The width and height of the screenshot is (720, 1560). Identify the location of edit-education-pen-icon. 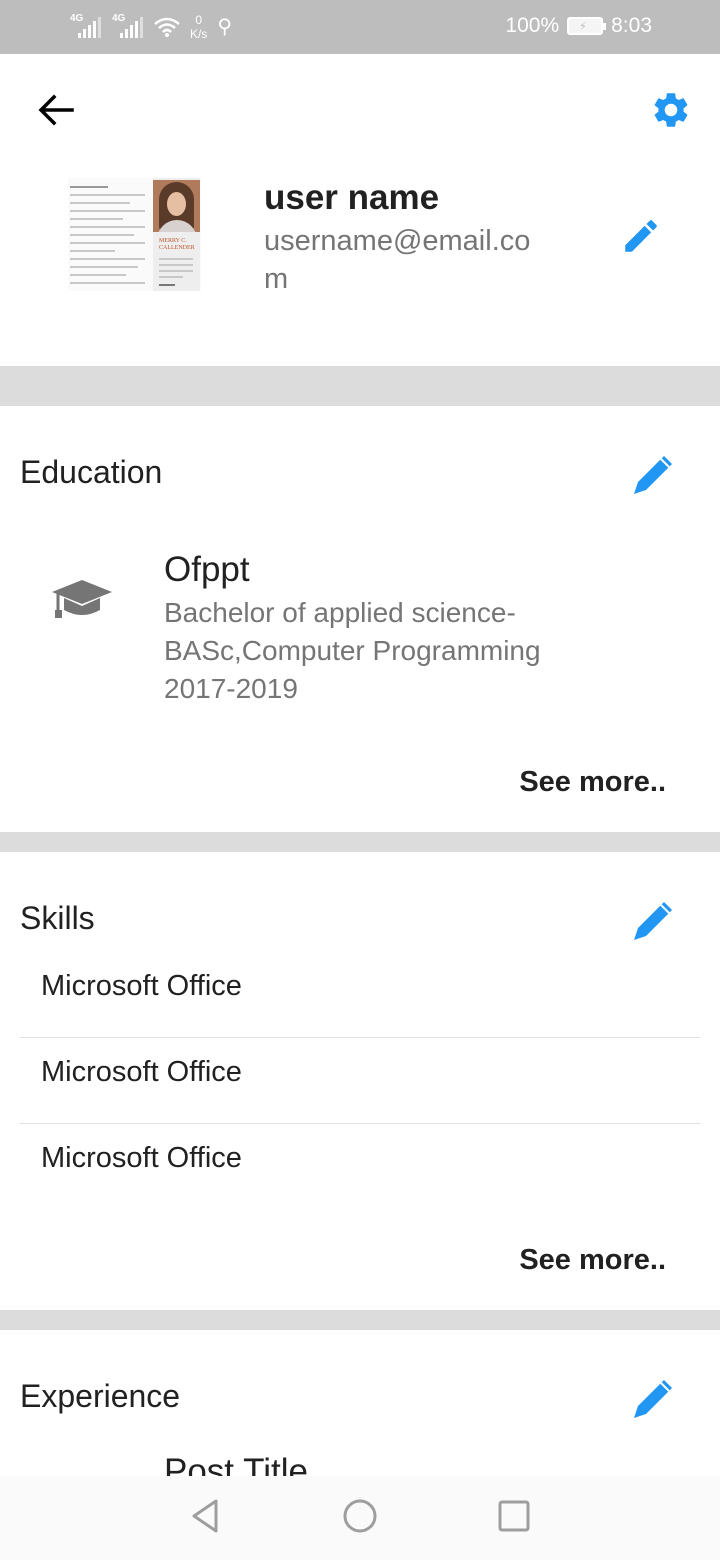
(652, 474).